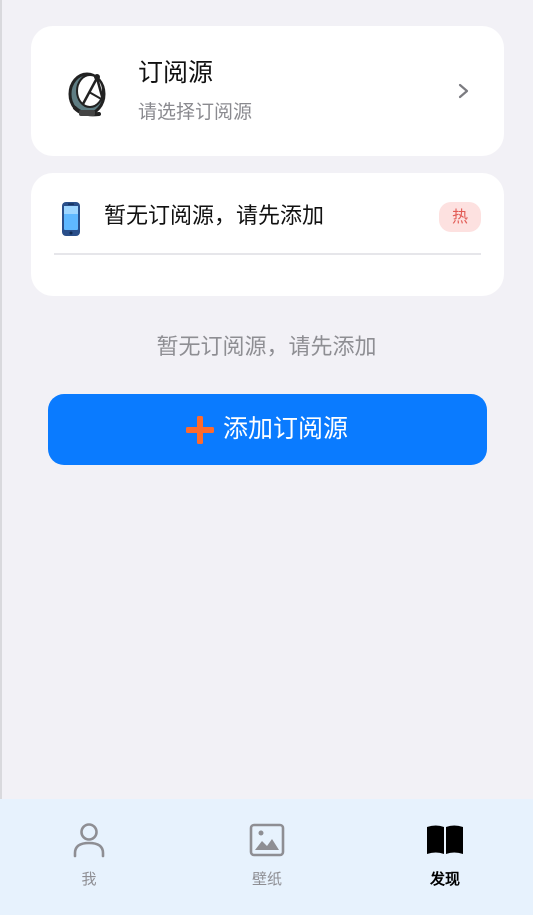 The width and height of the screenshot is (533, 915). I want to click on divider, so click(267, 254).